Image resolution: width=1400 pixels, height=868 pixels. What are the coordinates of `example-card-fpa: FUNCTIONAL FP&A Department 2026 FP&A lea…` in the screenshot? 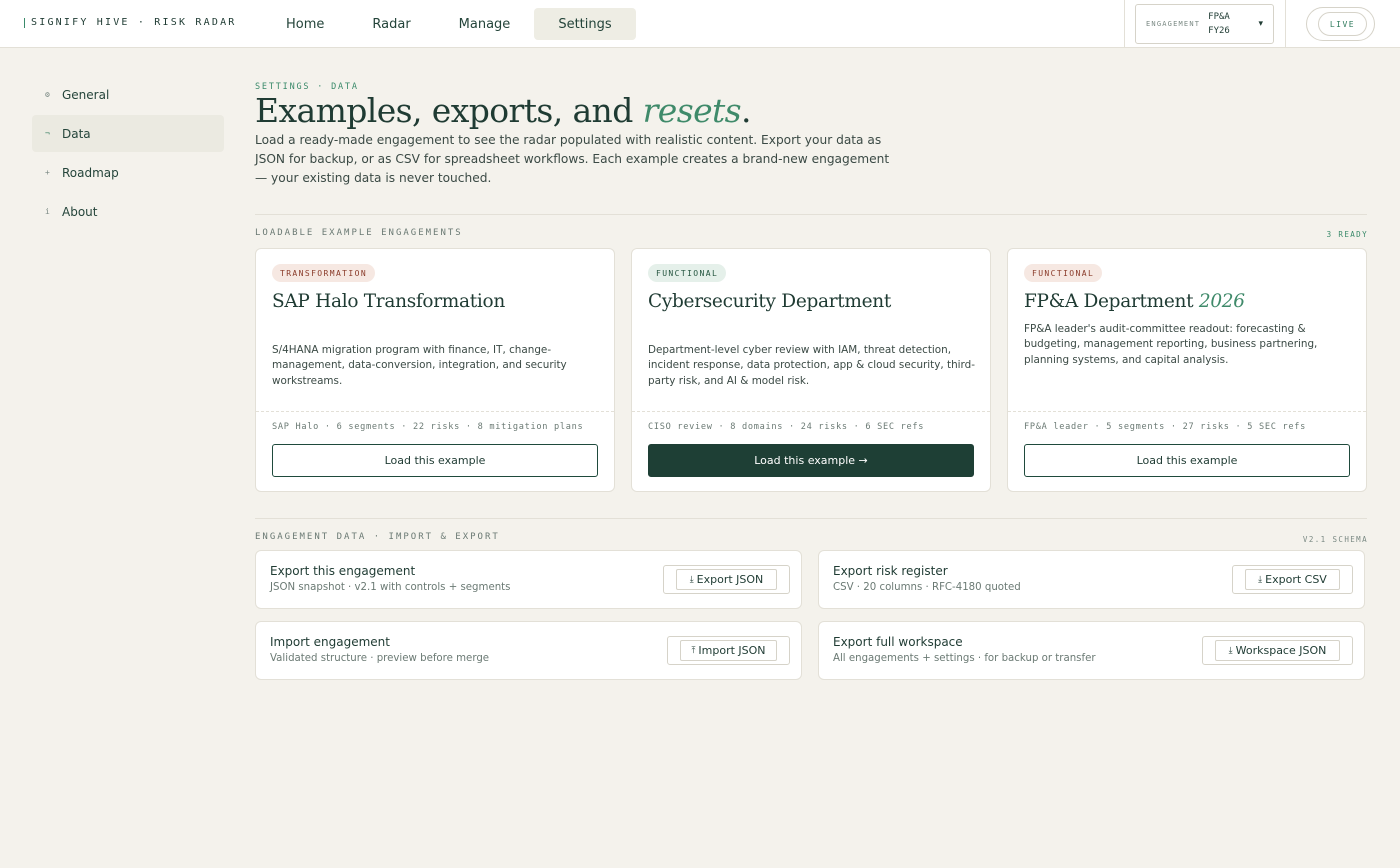 It's located at (1187, 370).